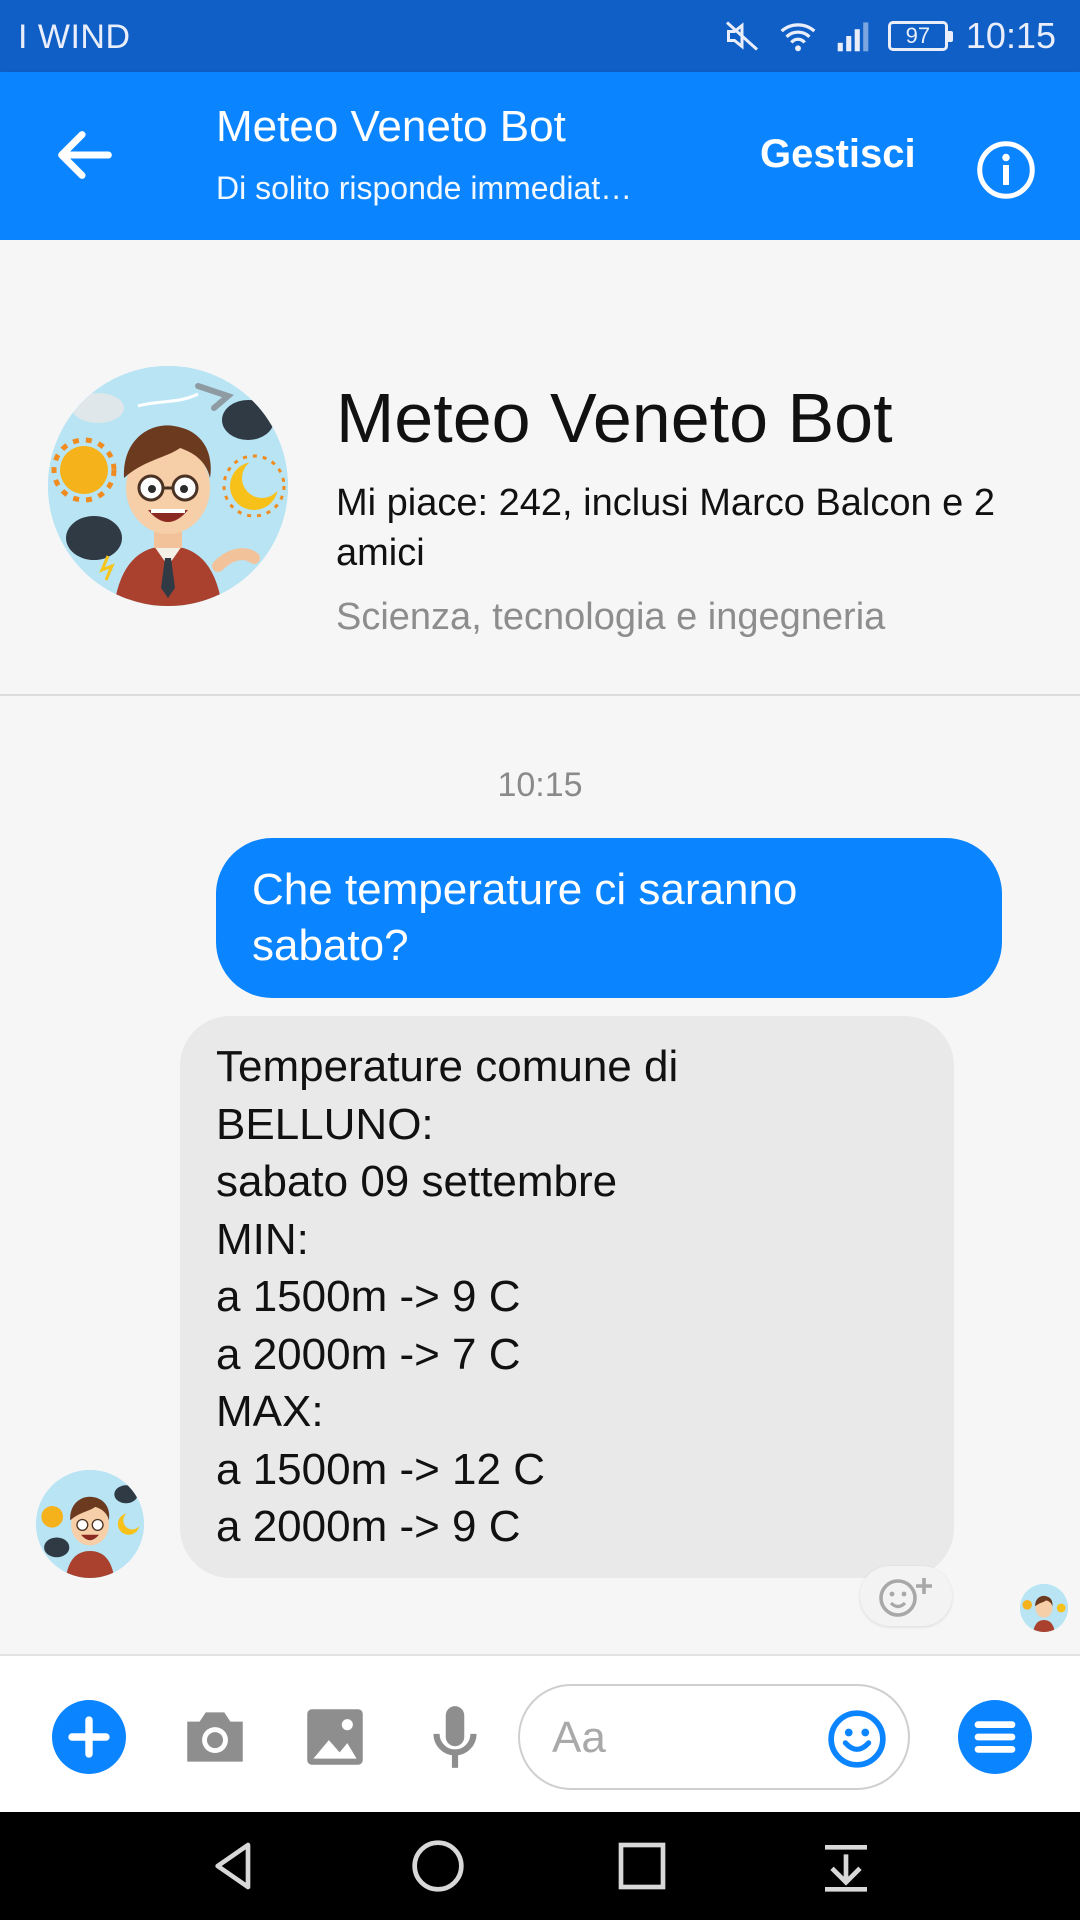 The height and width of the screenshot is (1920, 1080). I want to click on status-icons: 97 10:15, so click(890, 36).